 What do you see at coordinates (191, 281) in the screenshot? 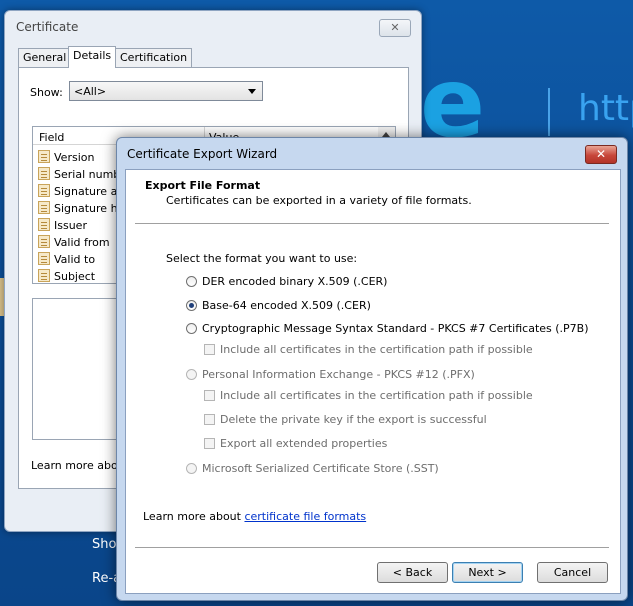
I see `radio-der` at bounding box center [191, 281].